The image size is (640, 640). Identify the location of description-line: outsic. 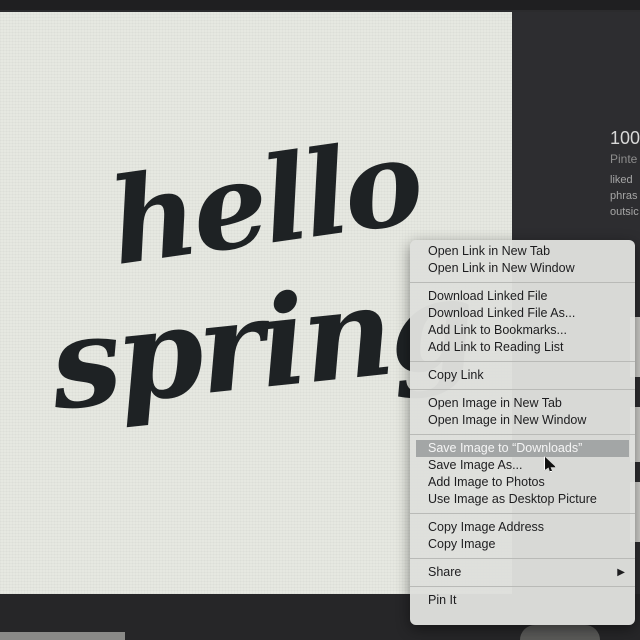
(624, 212).